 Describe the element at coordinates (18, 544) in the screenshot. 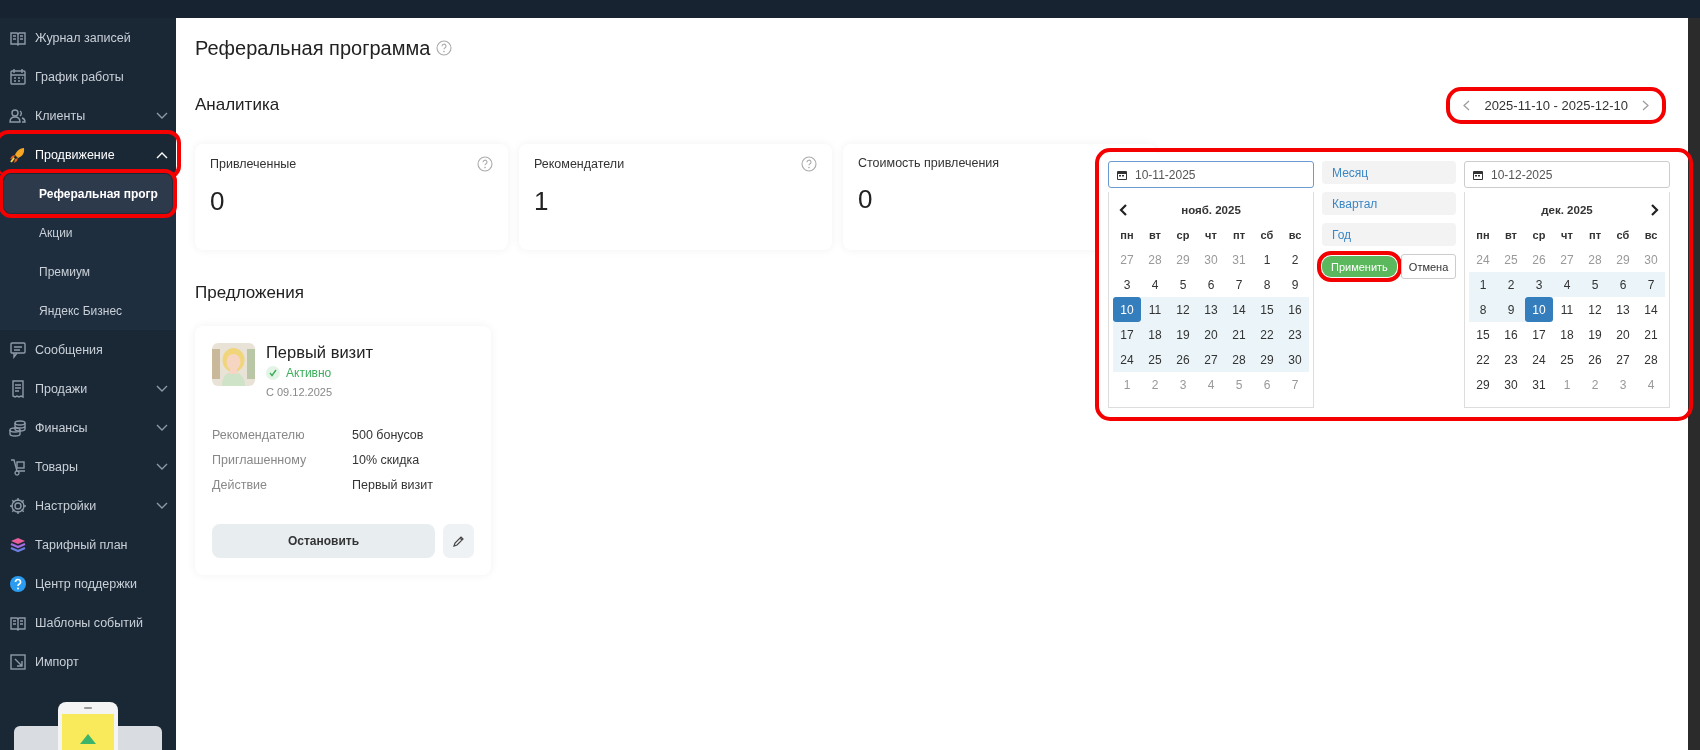

I see `layers-icon` at that location.